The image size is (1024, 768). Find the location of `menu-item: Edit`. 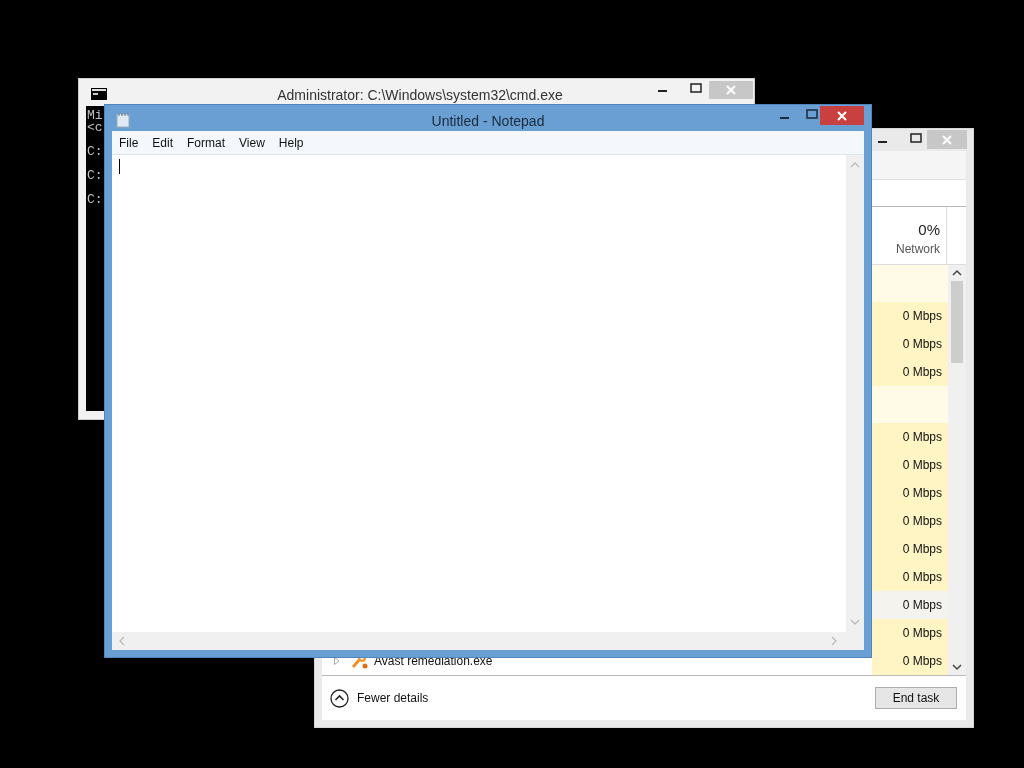

menu-item: Edit is located at coordinates (166, 142).